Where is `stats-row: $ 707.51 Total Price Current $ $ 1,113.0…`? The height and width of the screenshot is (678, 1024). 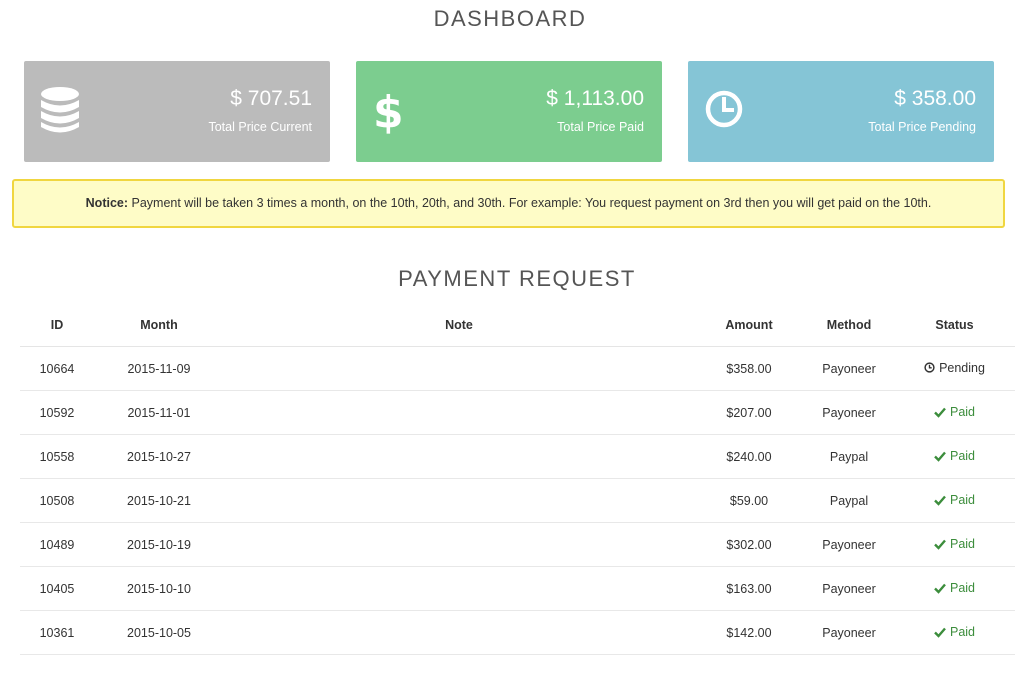 stats-row: $ 707.51 Total Price Current $ $ 1,113.0… is located at coordinates (509, 111).